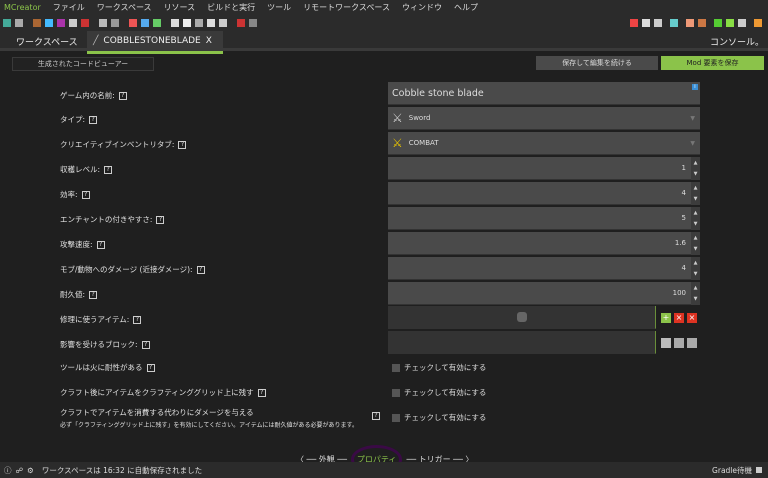 This screenshot has height=478, width=768. What do you see at coordinates (544, 293) in the screenshot?
I see `durability-spinner: 100 ▲ ▼` at bounding box center [544, 293].